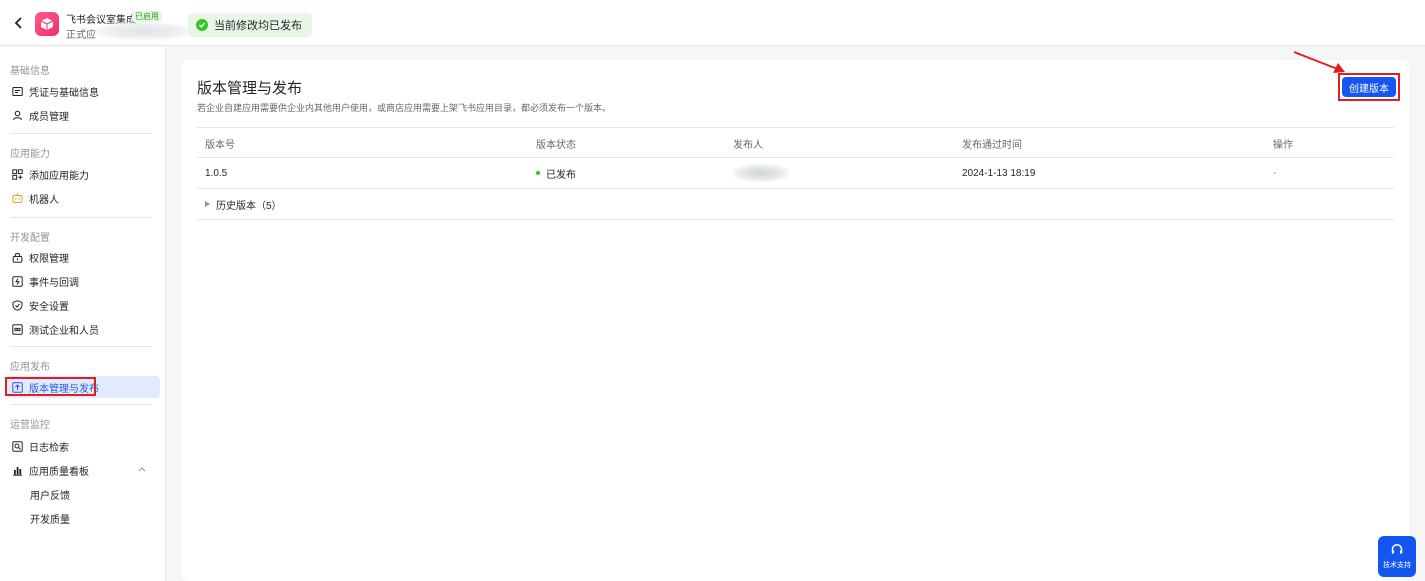  What do you see at coordinates (556, 145) in the screenshot?
I see `column-header-status: 版本状态` at bounding box center [556, 145].